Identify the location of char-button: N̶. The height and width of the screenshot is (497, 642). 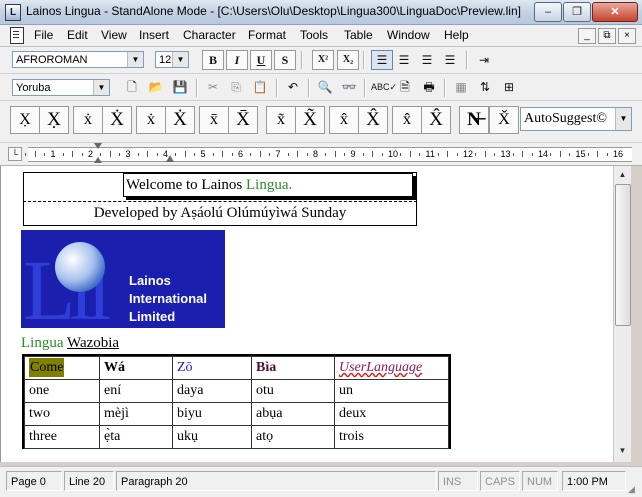
(474, 120).